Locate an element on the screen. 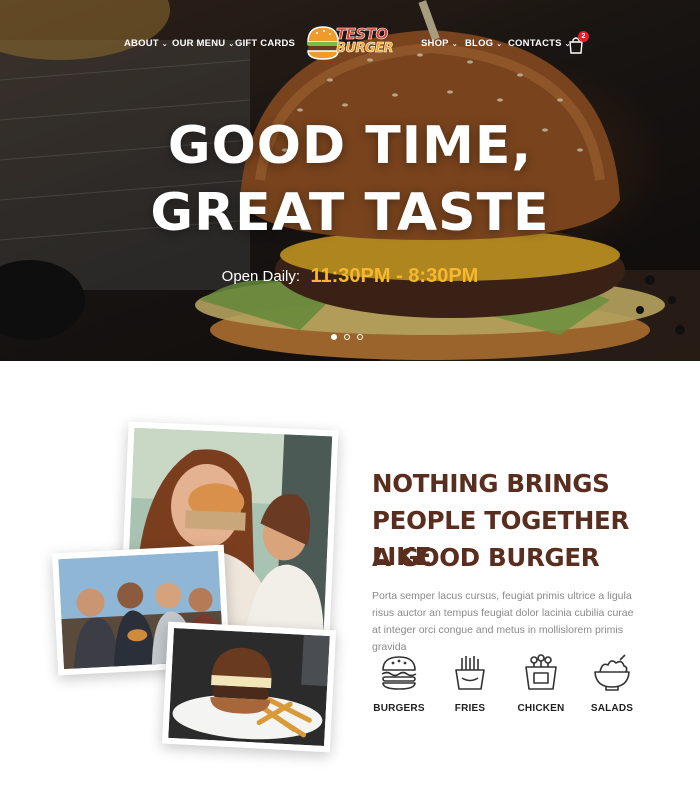 This screenshot has width=700, height=800. nav-label-about: ABOUT is located at coordinates (141, 43).